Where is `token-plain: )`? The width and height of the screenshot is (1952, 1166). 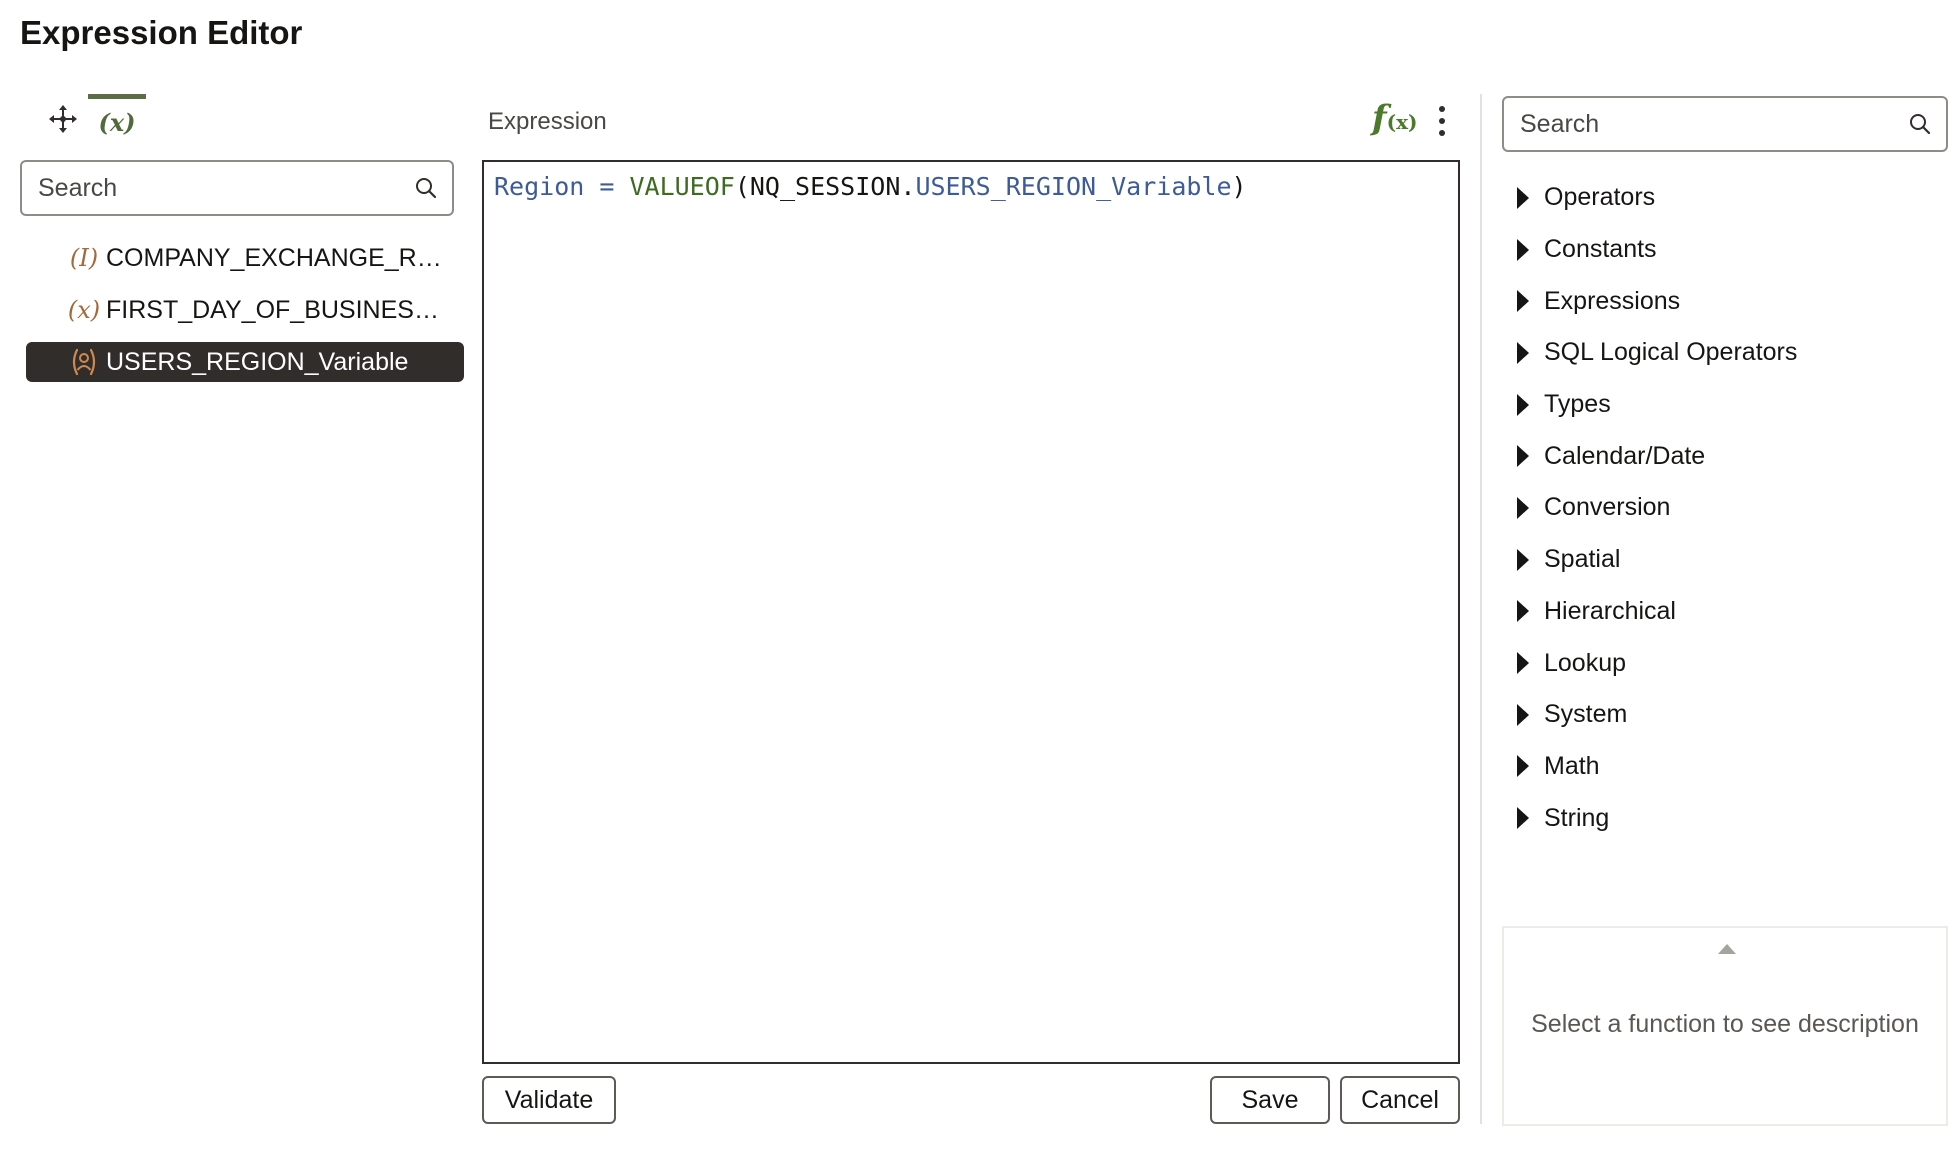 token-plain: ) is located at coordinates (1239, 186).